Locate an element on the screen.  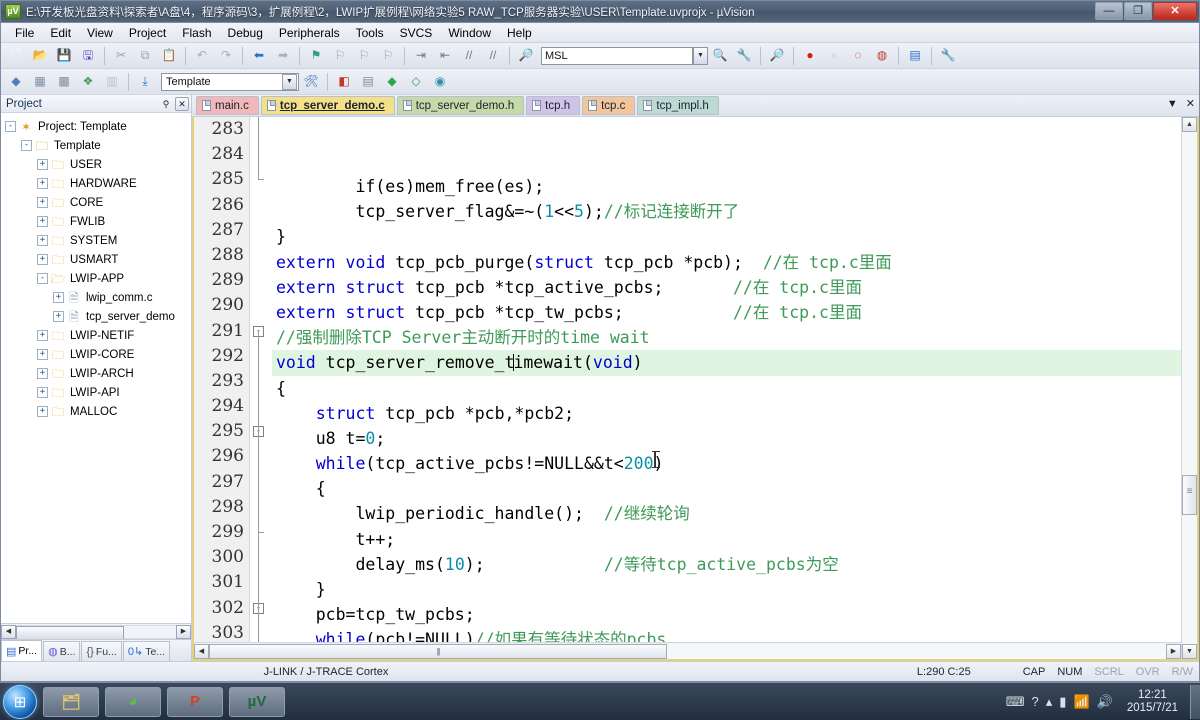
tree-node: + 🗀 LWIP-API is located at coordinates (96, 392).